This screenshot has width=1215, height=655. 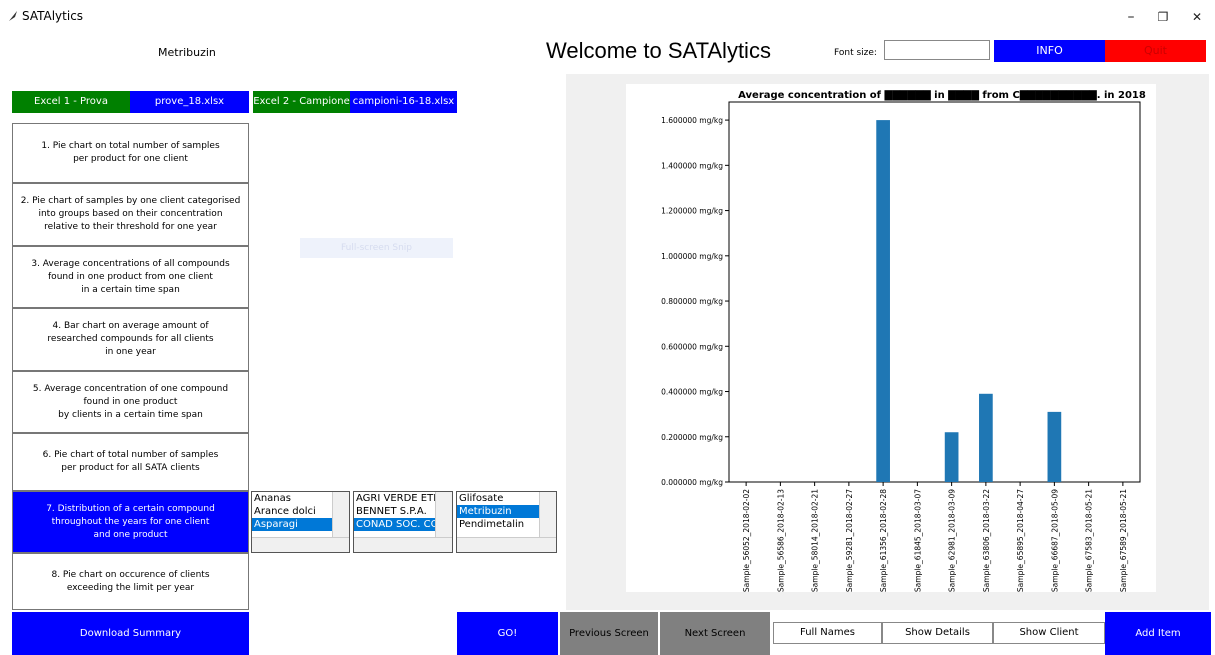 I want to click on y-tick-label: 0.000000 mg/kg, so click(x=692, y=482).